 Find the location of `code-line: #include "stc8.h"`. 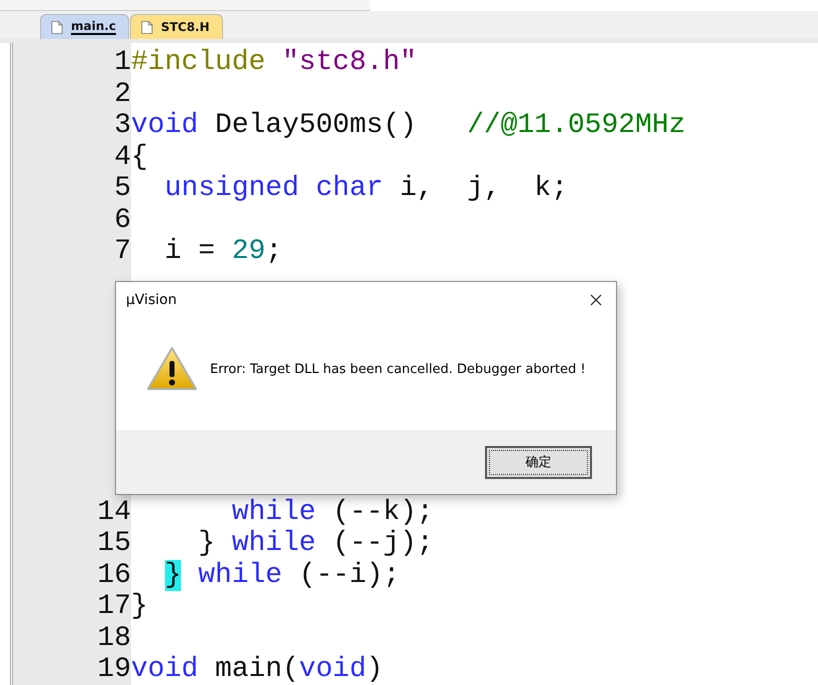

code-line: #include "stc8.h" is located at coordinates (274, 62).